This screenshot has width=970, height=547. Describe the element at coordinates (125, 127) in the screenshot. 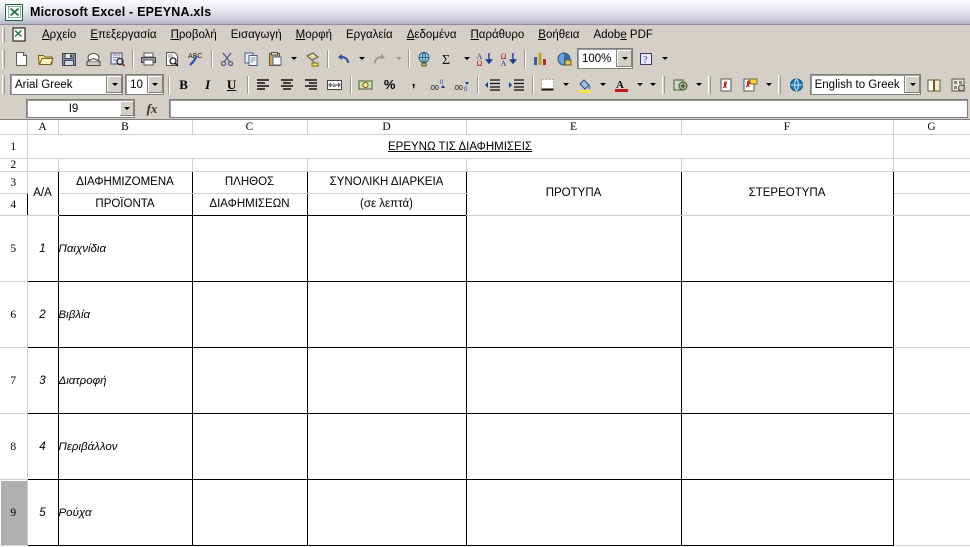

I see `column-header-b: B` at that location.